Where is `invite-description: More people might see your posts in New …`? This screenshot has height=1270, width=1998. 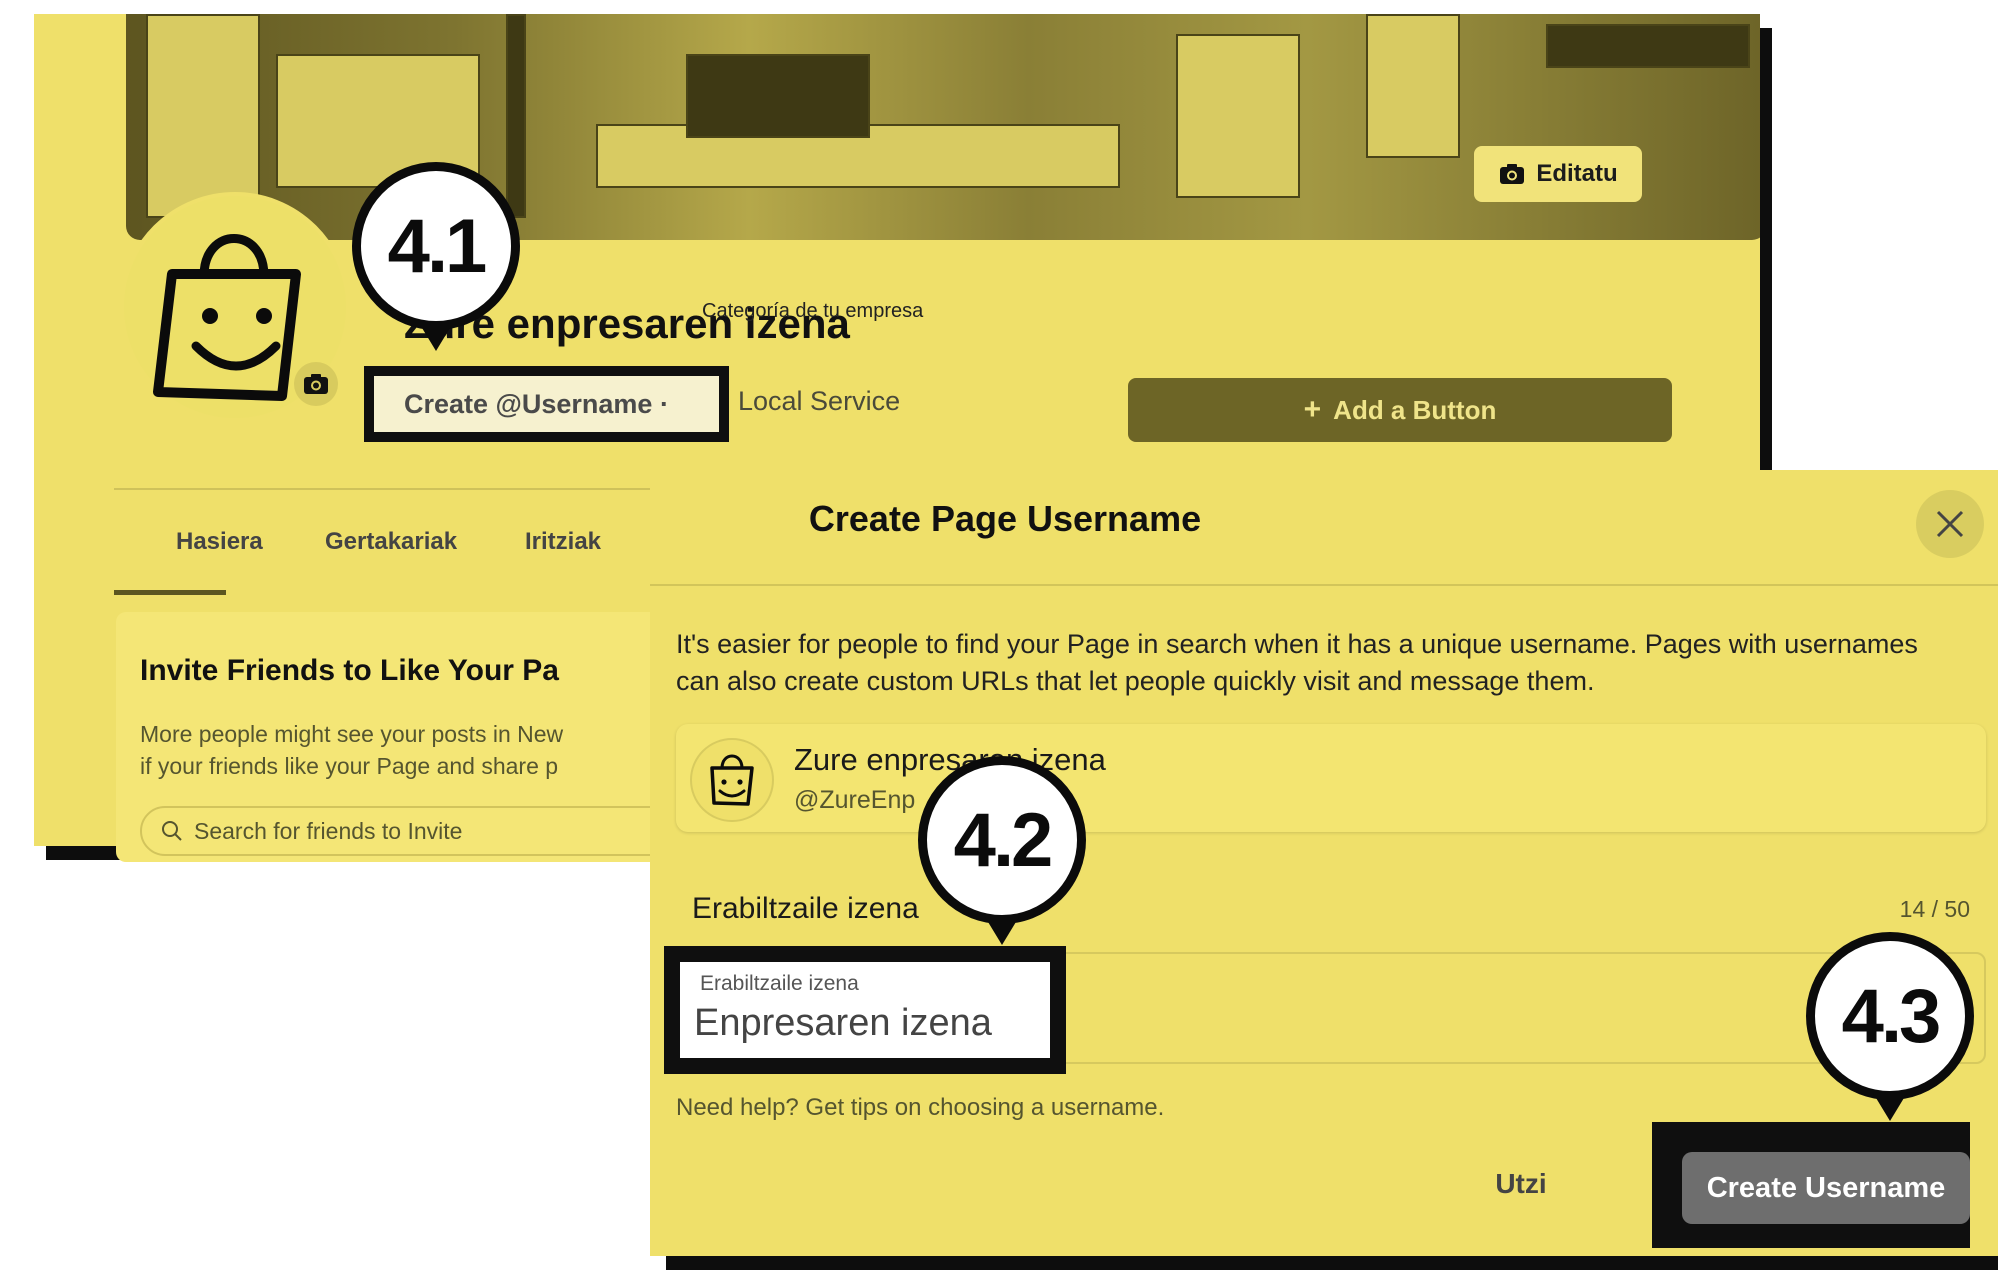 invite-description: More people might see your posts in New … is located at coordinates (410, 750).